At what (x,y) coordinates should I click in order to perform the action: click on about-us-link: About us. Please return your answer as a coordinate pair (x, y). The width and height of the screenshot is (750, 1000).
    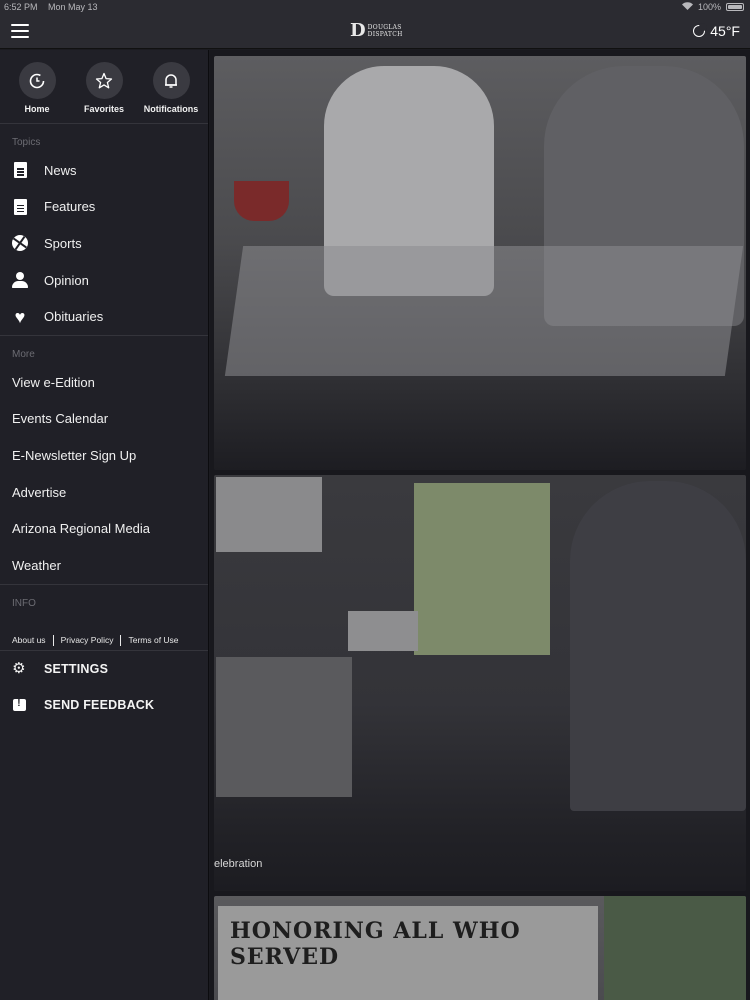
    Looking at the image, I should click on (29, 640).